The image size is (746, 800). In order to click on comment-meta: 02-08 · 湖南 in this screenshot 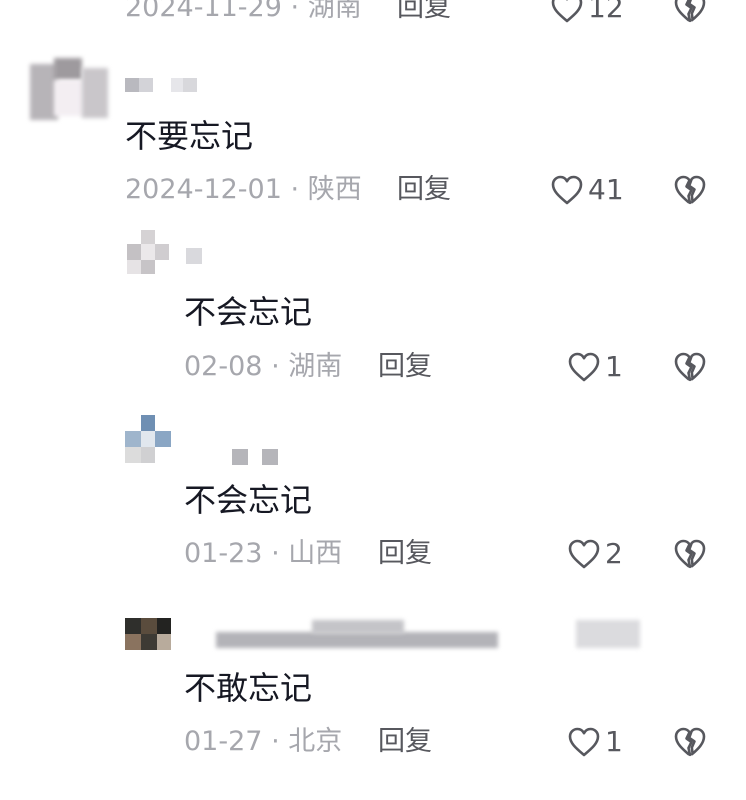, I will do `click(263, 367)`.